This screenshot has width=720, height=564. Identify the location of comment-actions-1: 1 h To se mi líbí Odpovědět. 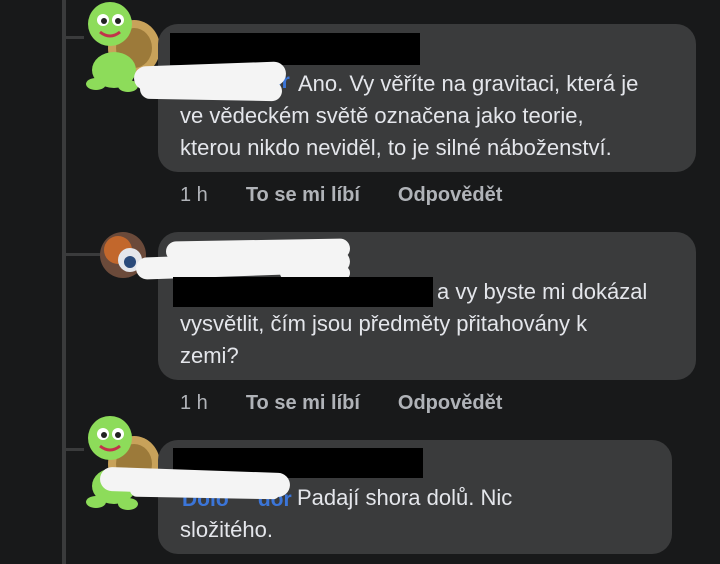
(341, 195).